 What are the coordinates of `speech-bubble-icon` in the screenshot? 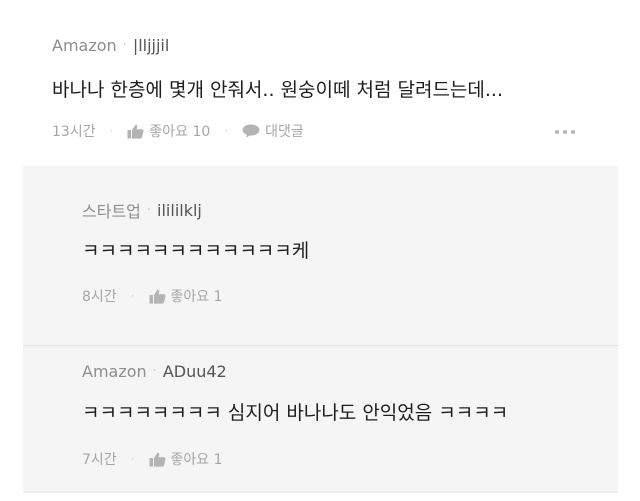 It's located at (251, 131).